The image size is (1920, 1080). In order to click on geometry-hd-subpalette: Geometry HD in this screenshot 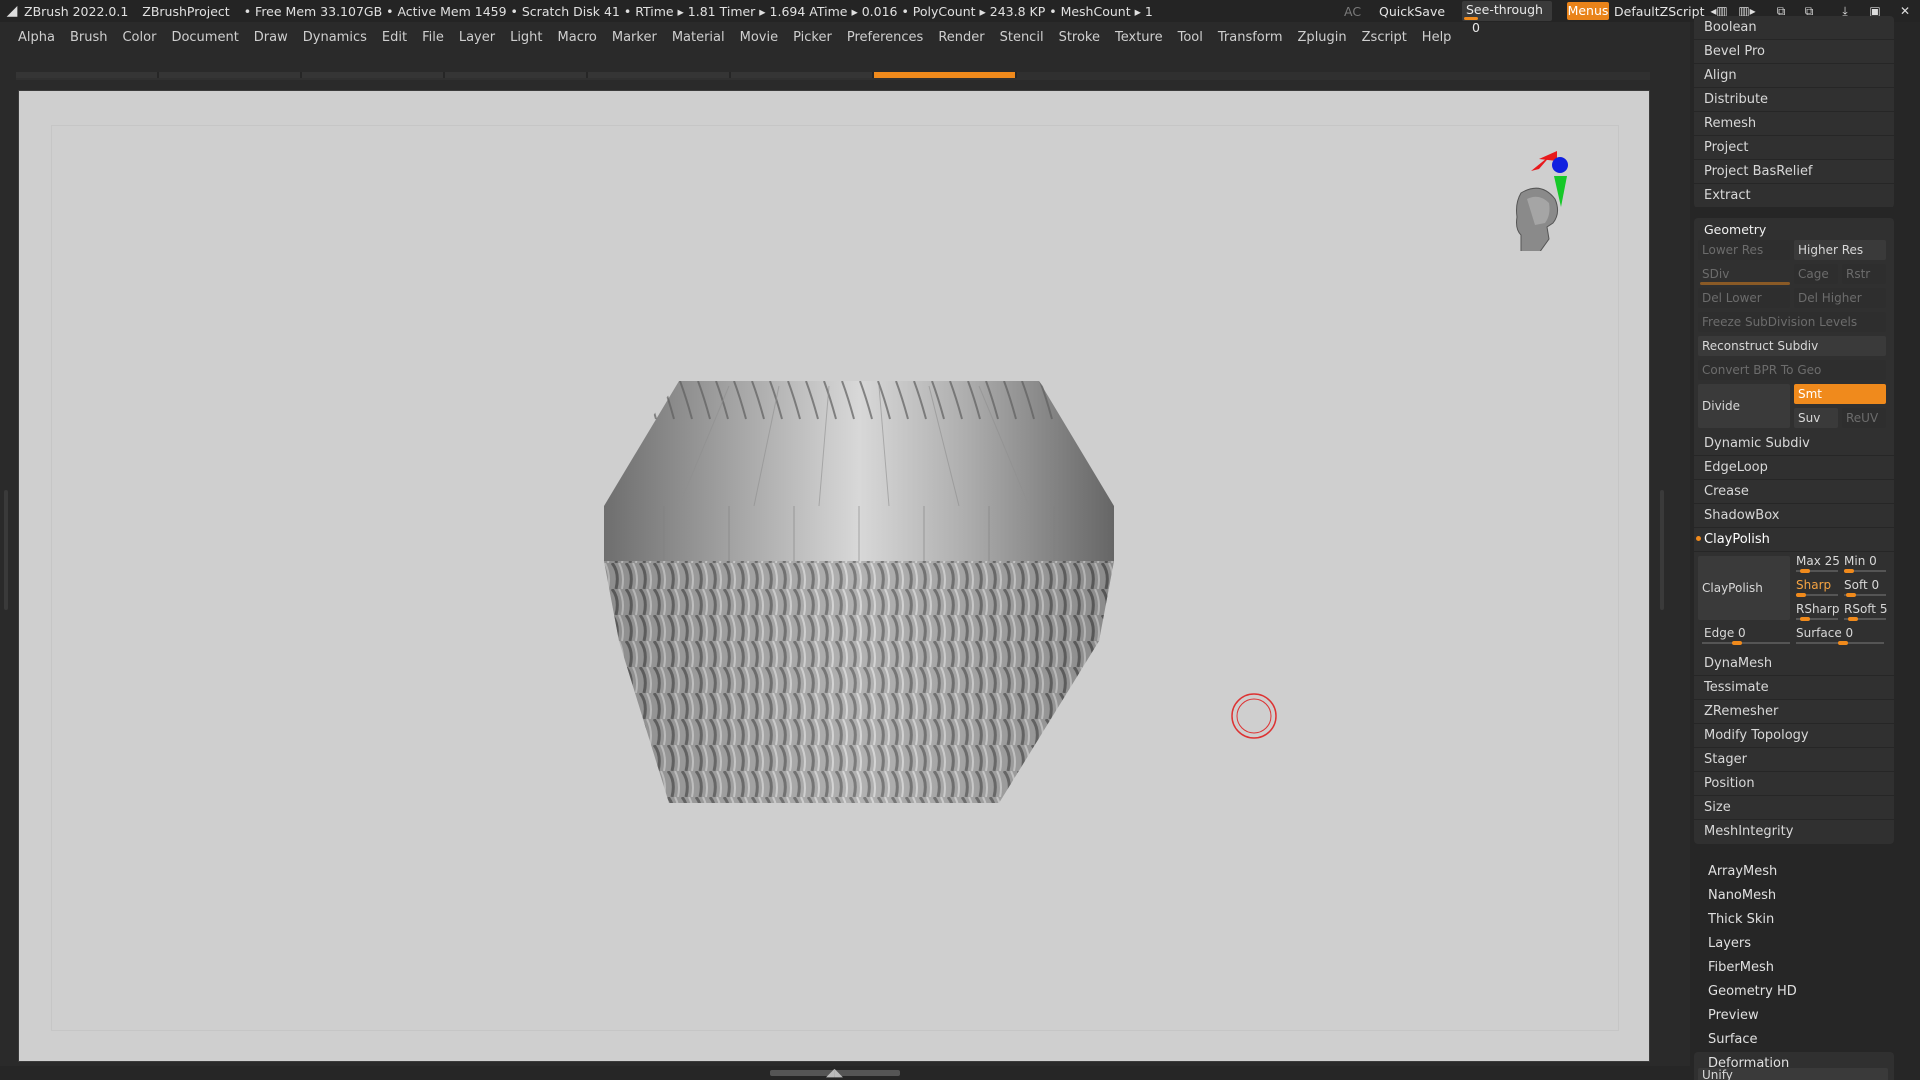, I will do `click(1794, 992)`.